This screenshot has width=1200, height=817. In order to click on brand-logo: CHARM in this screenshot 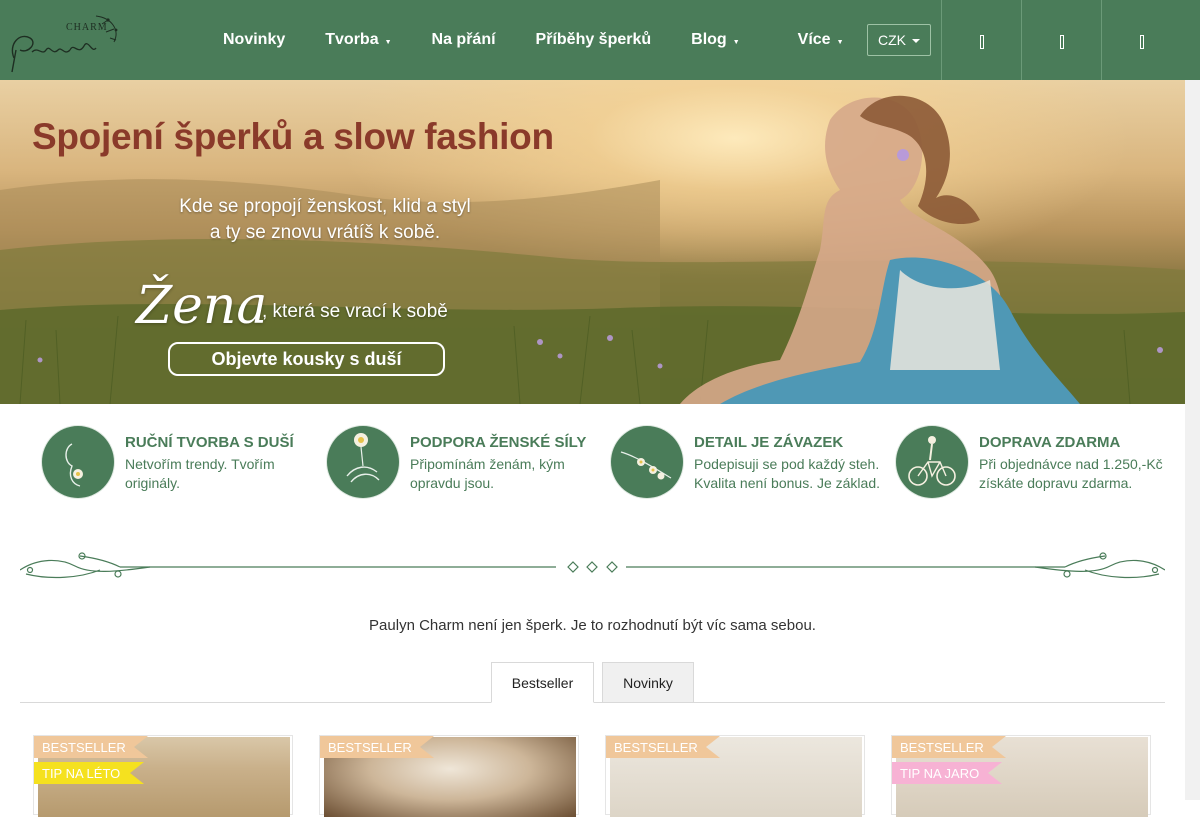, I will do `click(64, 40)`.